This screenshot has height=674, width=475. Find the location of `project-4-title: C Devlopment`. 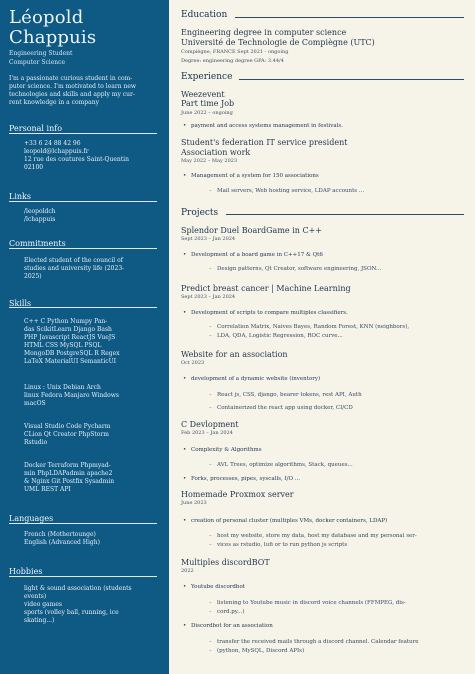

project-4-title: C Devlopment is located at coordinates (210, 424).